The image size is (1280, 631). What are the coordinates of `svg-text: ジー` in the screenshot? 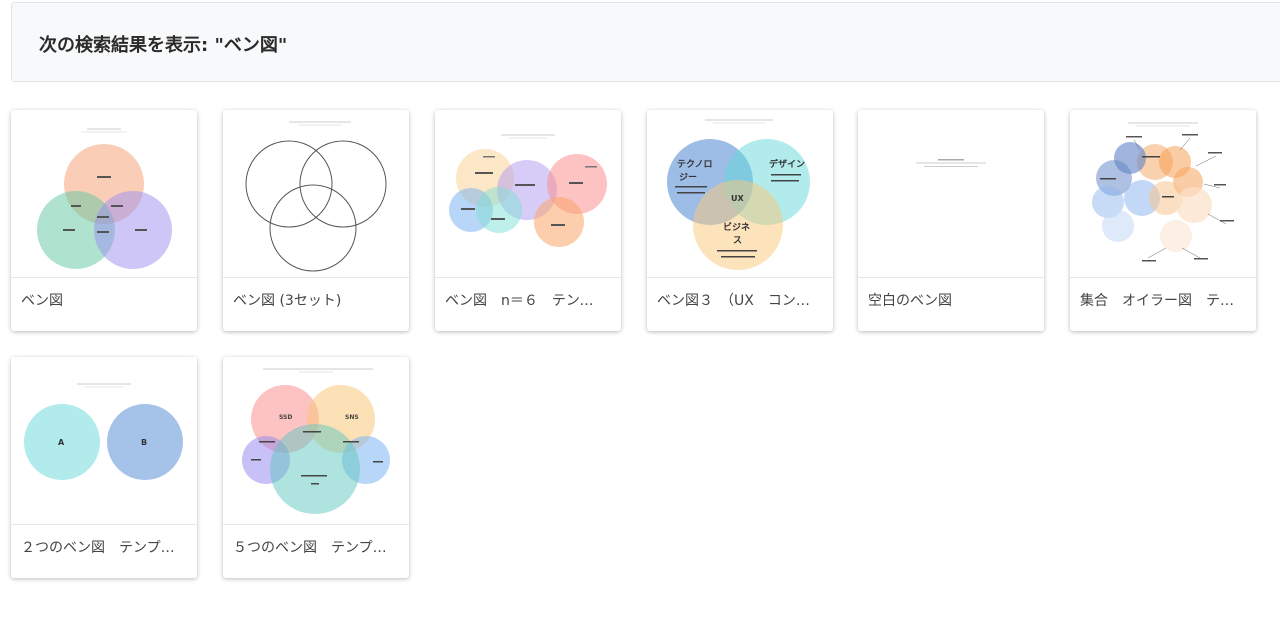 It's located at (688, 177).